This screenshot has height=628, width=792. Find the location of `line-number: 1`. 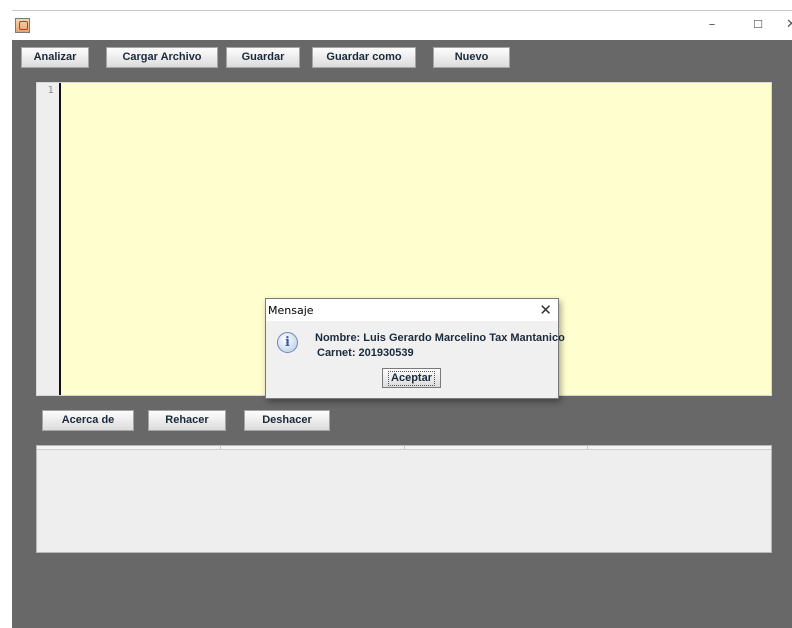

line-number: 1 is located at coordinates (50, 90).